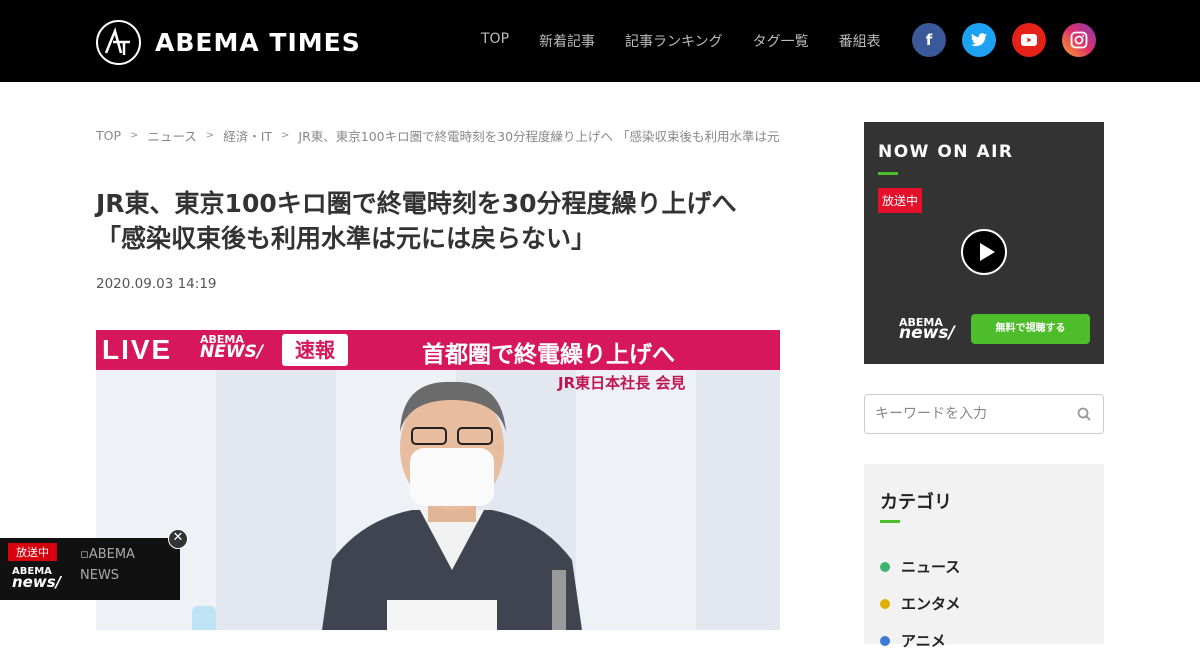  I want to click on category-item-anime: アニメ, so click(920, 640).